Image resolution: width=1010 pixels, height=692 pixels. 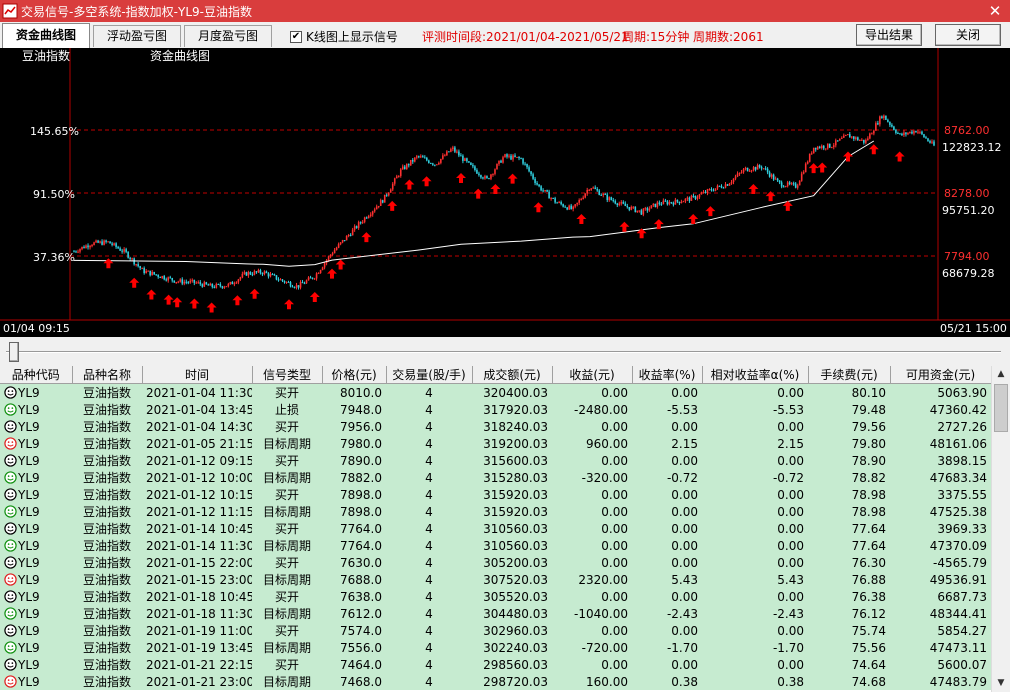 I want to click on cell-amount: 298560.03, so click(x=515, y=664).